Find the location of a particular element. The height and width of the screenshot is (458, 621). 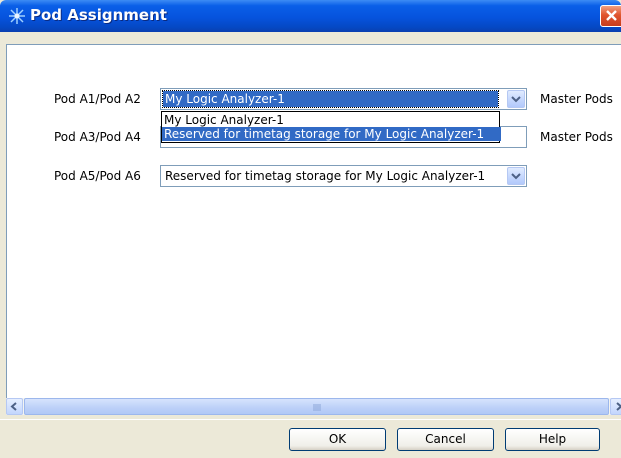

close-icon is located at coordinates (611, 15).